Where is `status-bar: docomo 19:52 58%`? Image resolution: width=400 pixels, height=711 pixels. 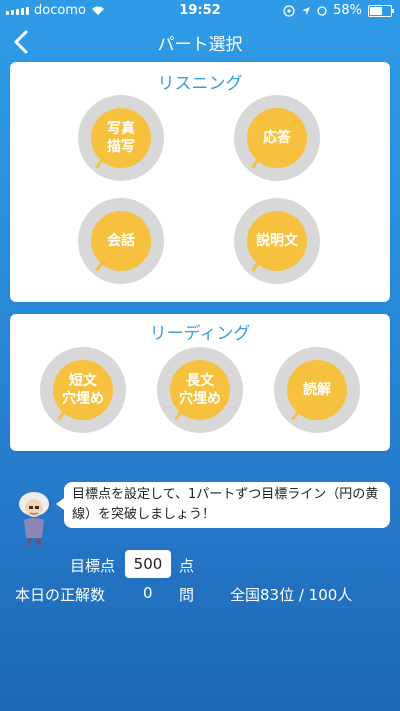 status-bar: docomo 19:52 58% is located at coordinates (200, 11).